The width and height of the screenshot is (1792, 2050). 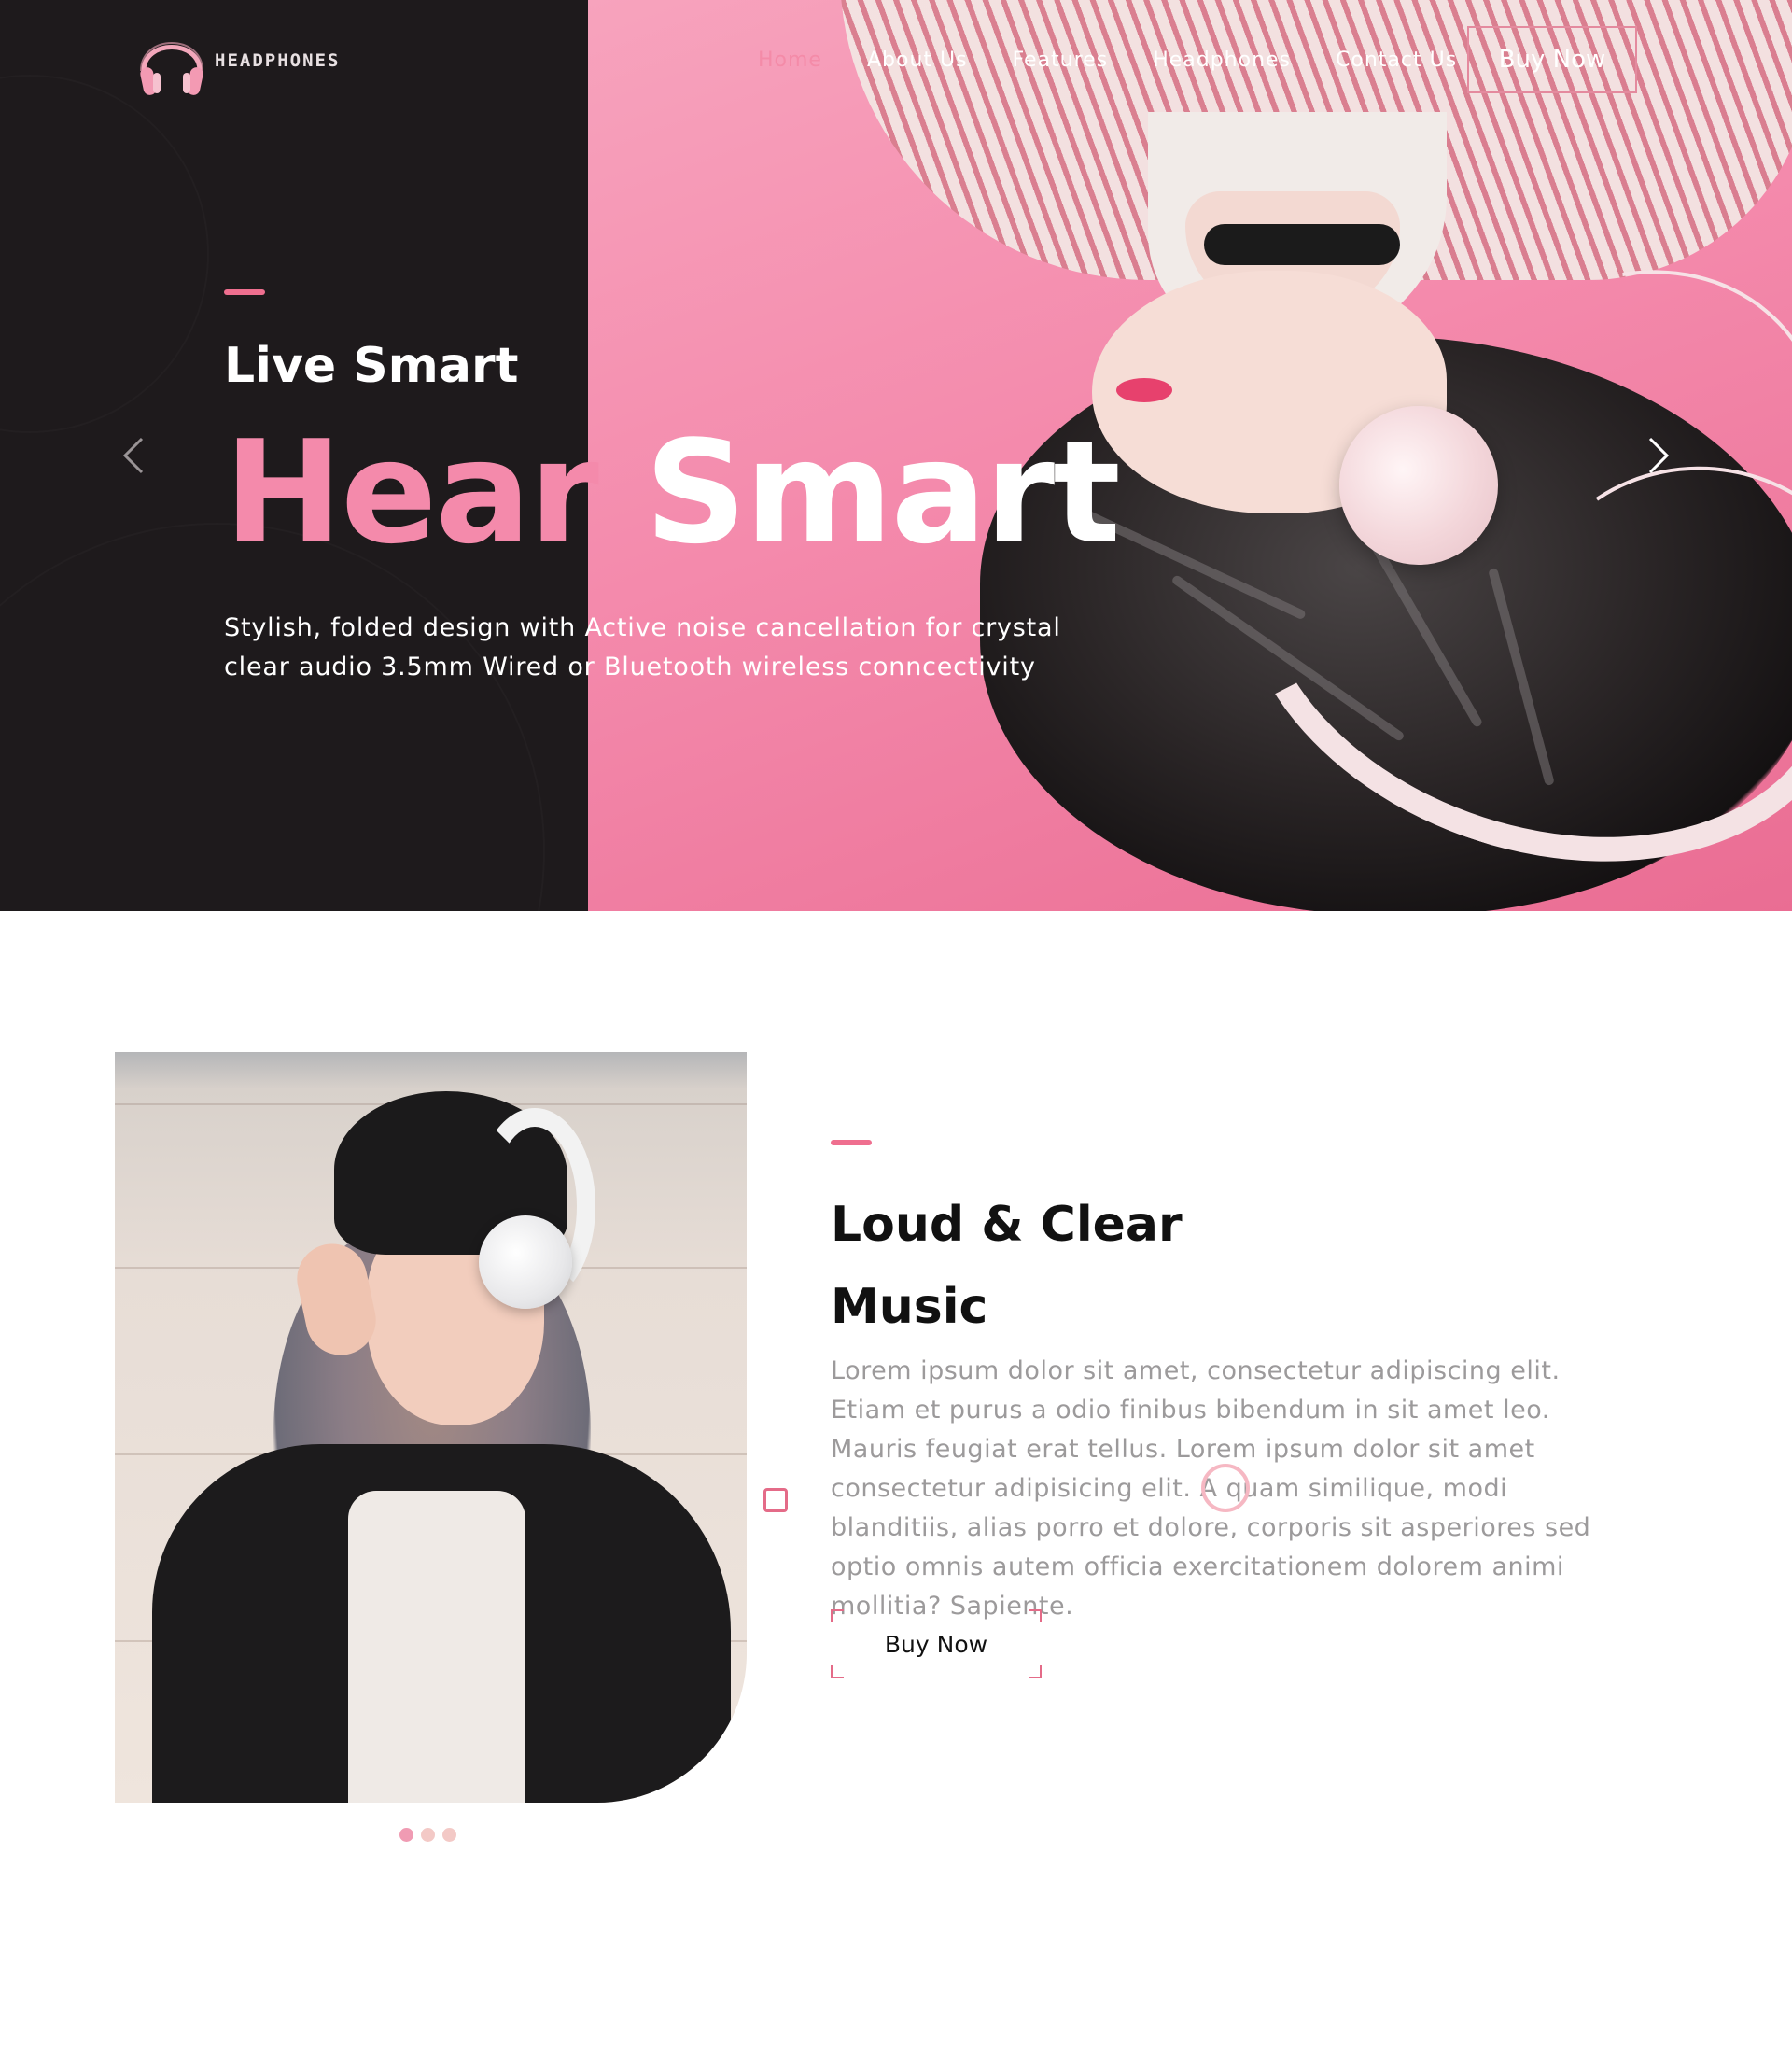 I want to click on image-slider-dots, so click(x=427, y=1835).